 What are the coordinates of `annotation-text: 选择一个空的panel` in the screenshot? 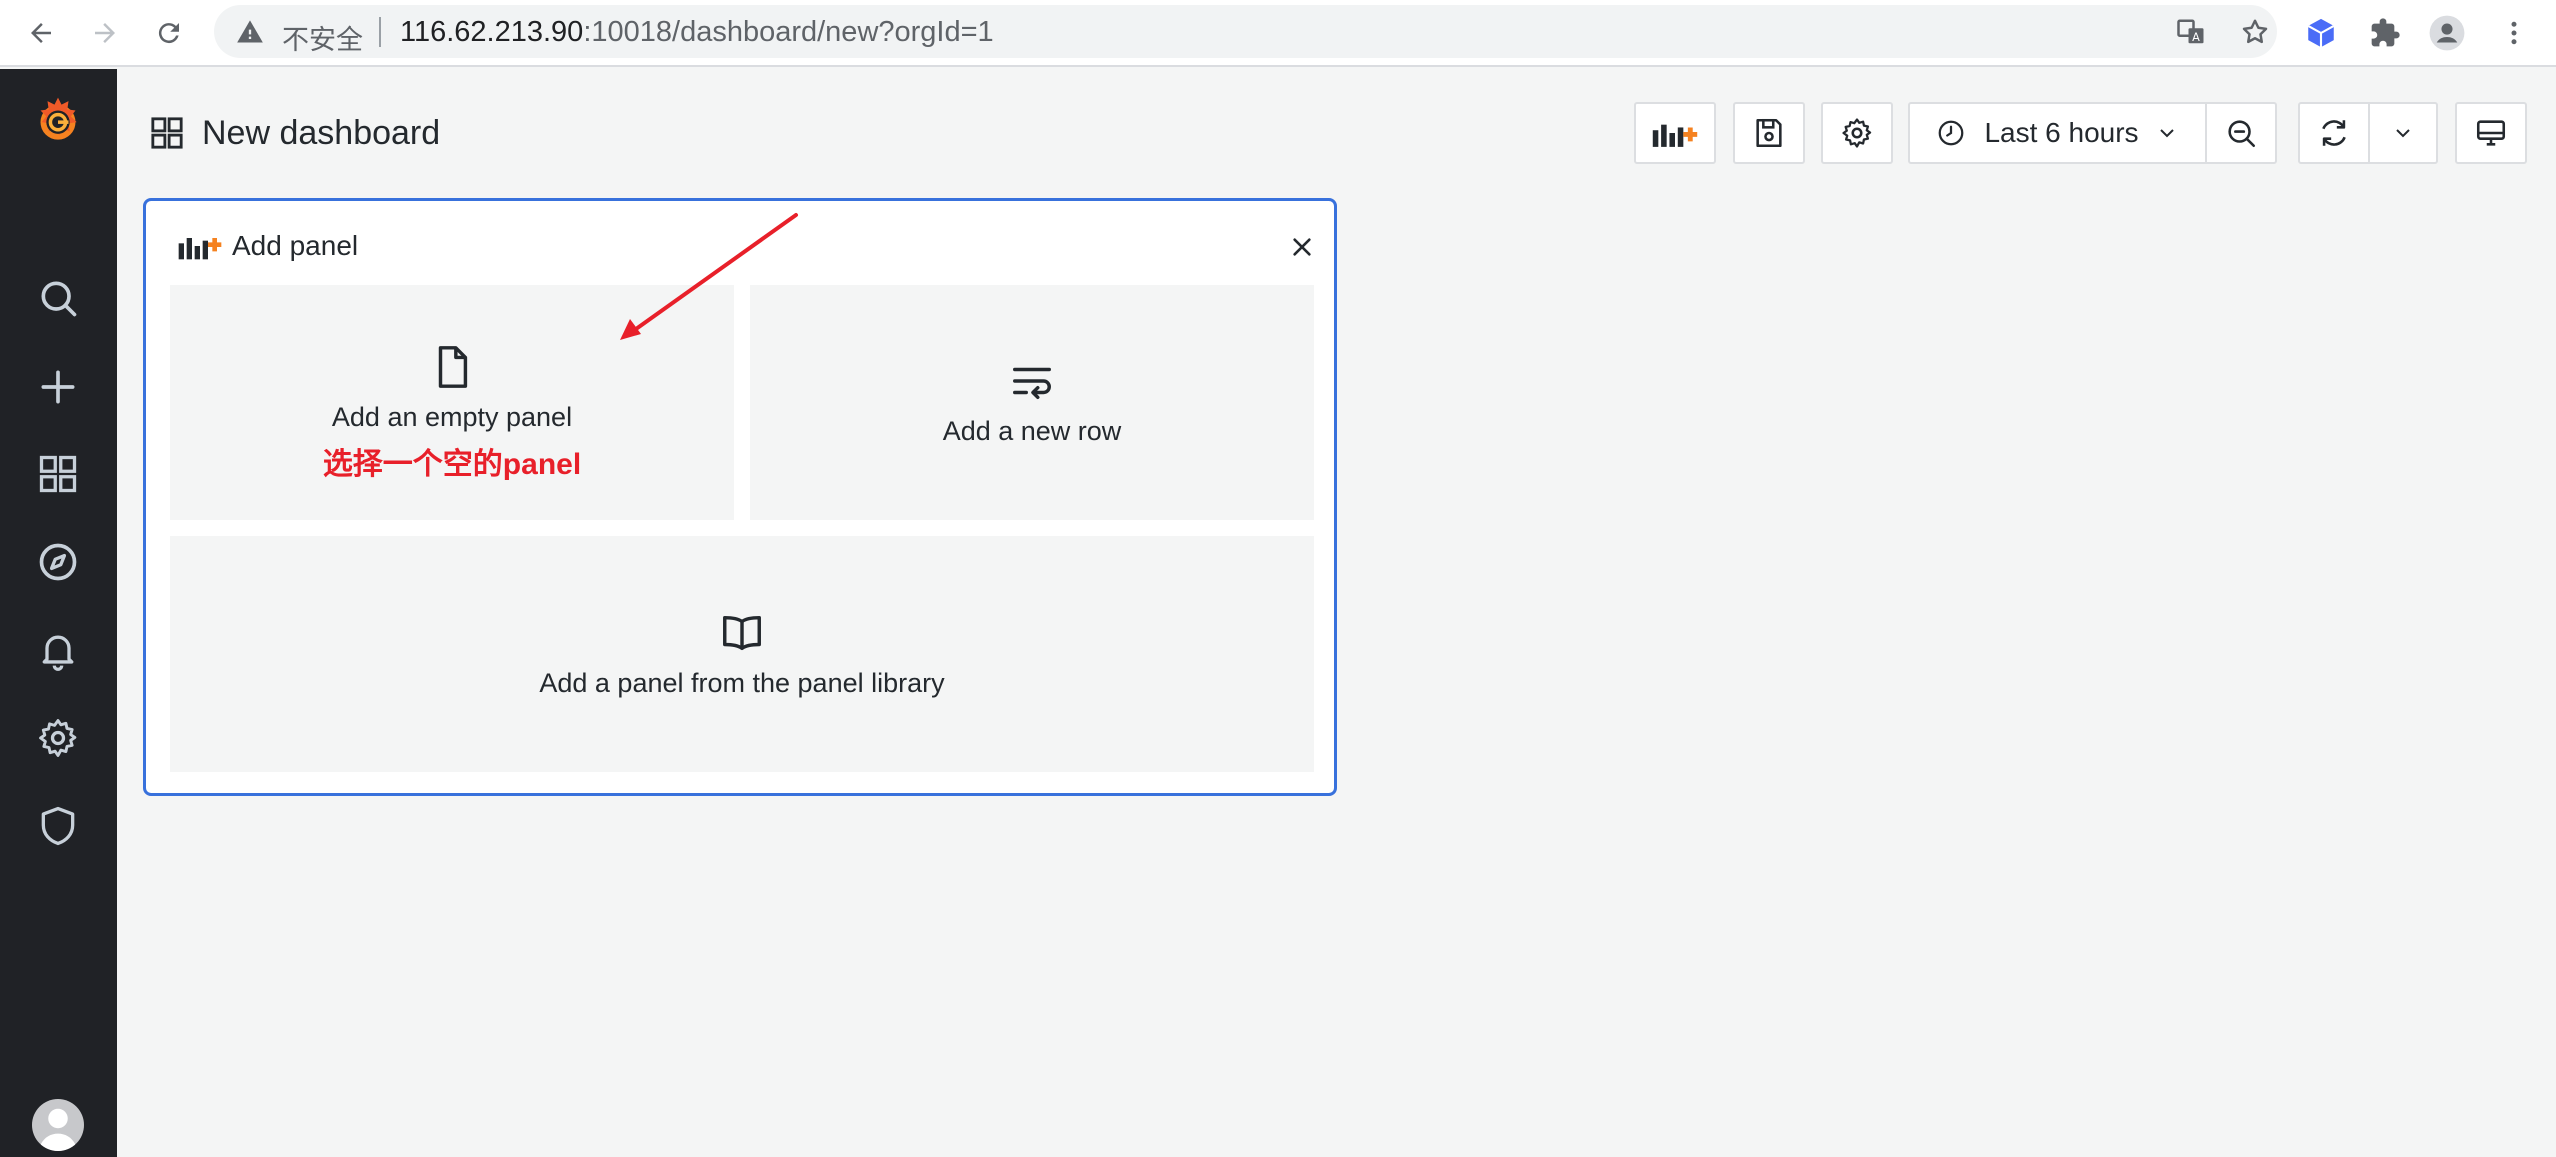 It's located at (452, 464).